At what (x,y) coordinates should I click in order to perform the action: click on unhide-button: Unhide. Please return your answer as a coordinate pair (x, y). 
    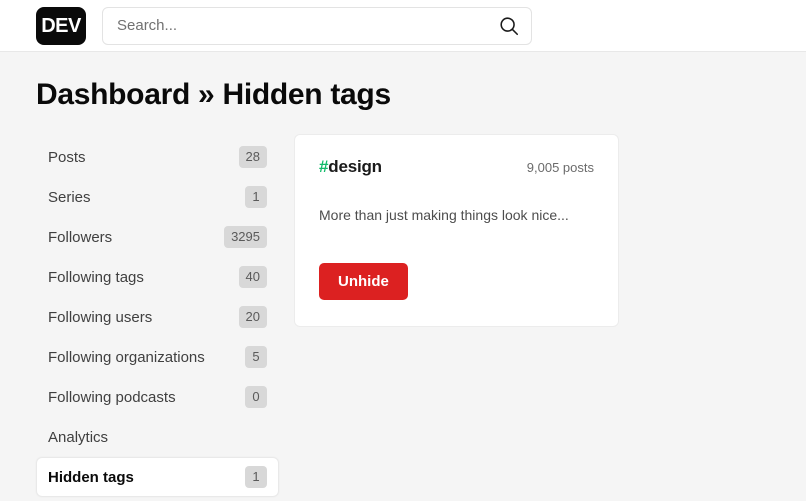
    Looking at the image, I should click on (363, 282).